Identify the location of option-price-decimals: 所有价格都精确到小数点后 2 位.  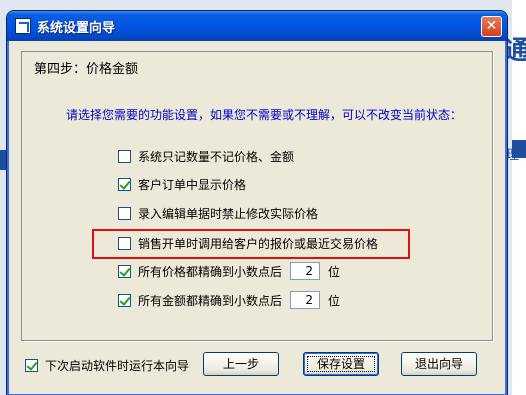
(229, 271).